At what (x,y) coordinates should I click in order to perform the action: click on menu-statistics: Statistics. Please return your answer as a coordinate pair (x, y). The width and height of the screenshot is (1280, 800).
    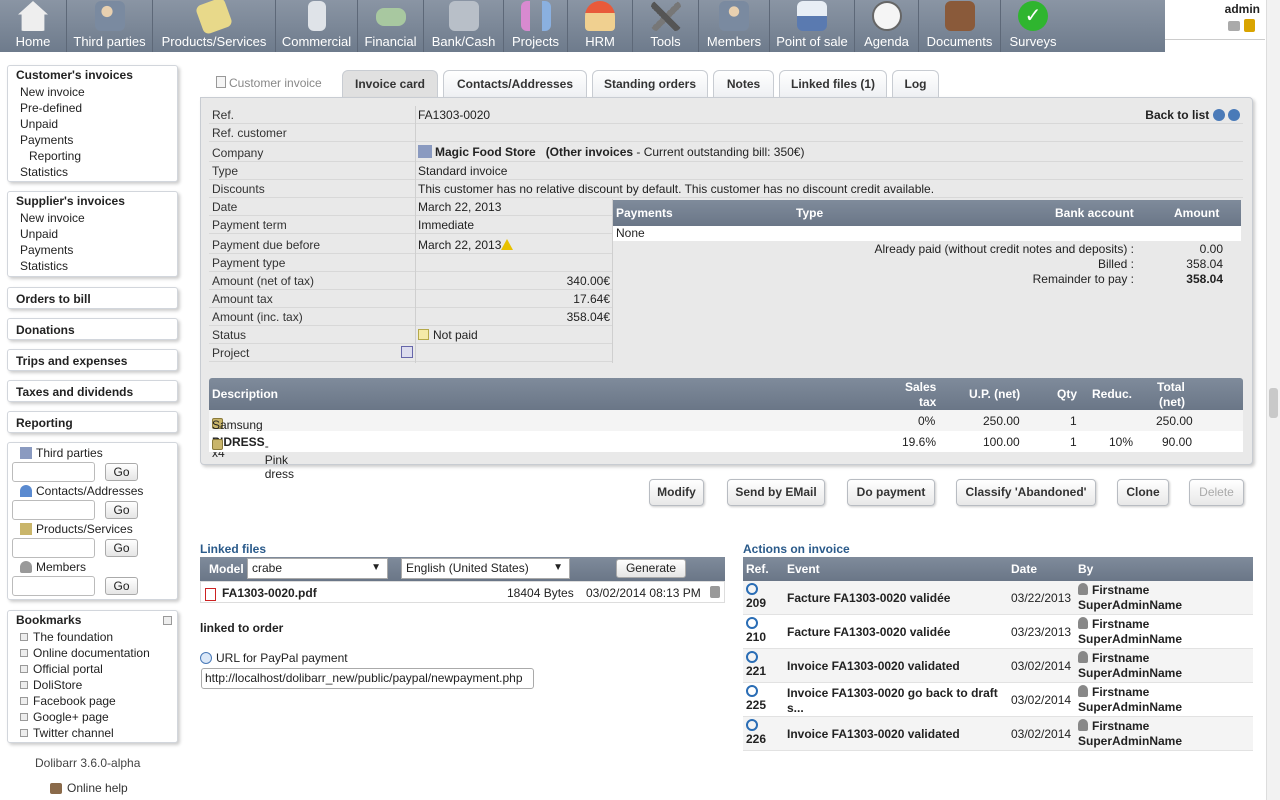
    Looking at the image, I should click on (92, 172).